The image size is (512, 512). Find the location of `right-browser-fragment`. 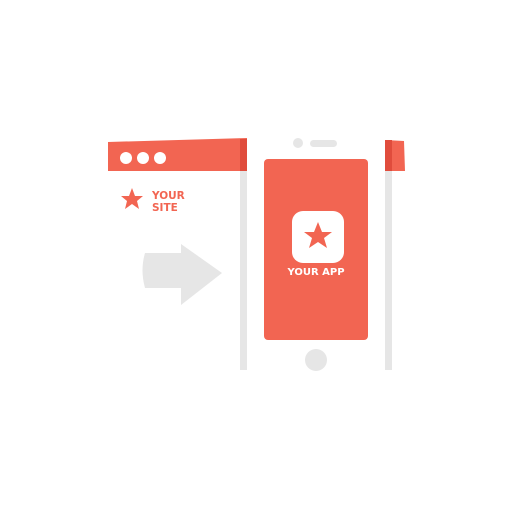

right-browser-fragment is located at coordinates (395, 255).